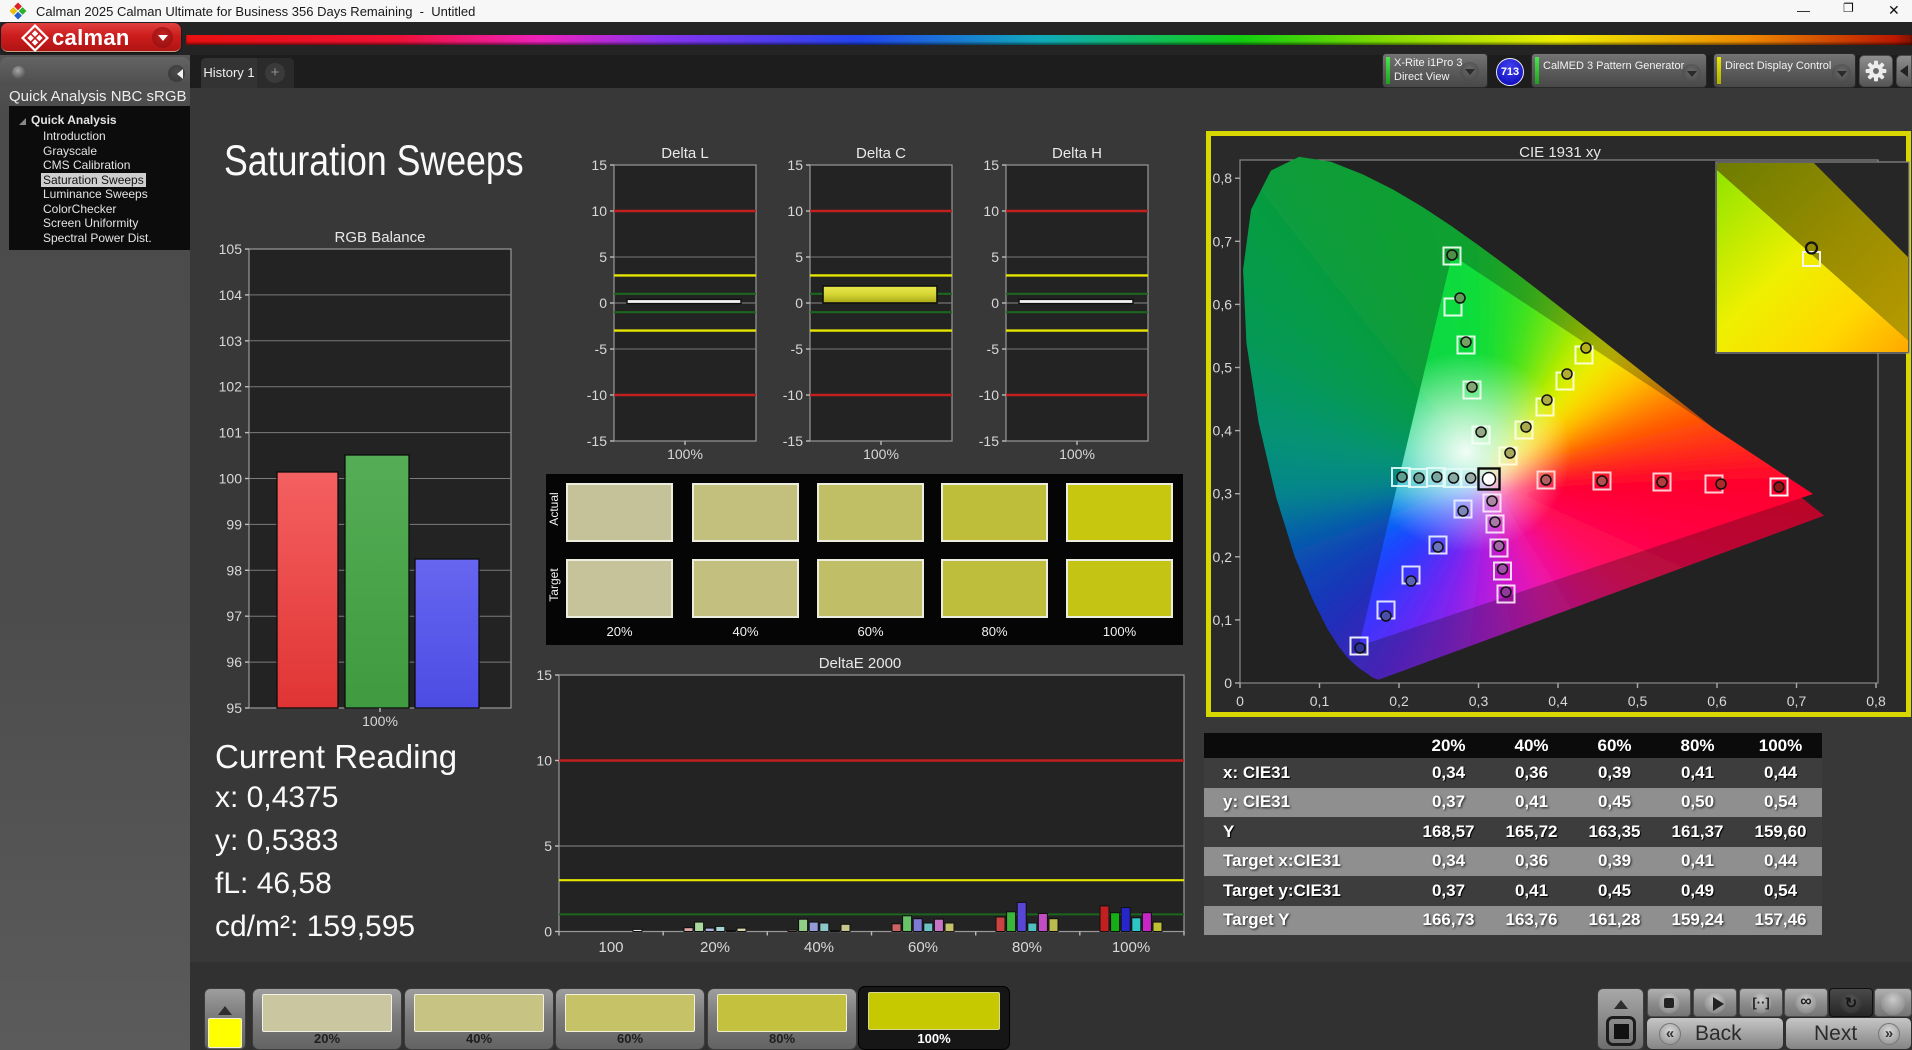 This screenshot has height=1050, width=1912. I want to click on svg-text: CIE 1931 xy, so click(1560, 152).